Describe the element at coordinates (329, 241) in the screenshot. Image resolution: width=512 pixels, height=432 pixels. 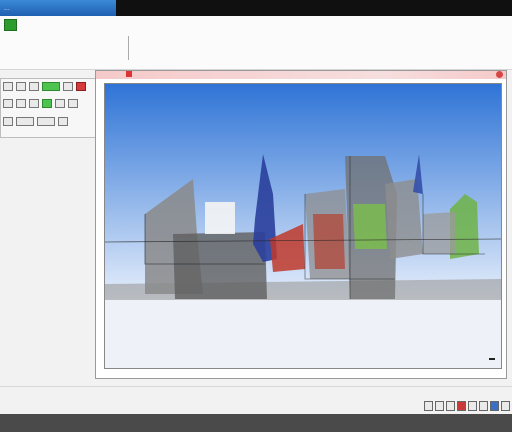
I see `building-red-small` at that location.